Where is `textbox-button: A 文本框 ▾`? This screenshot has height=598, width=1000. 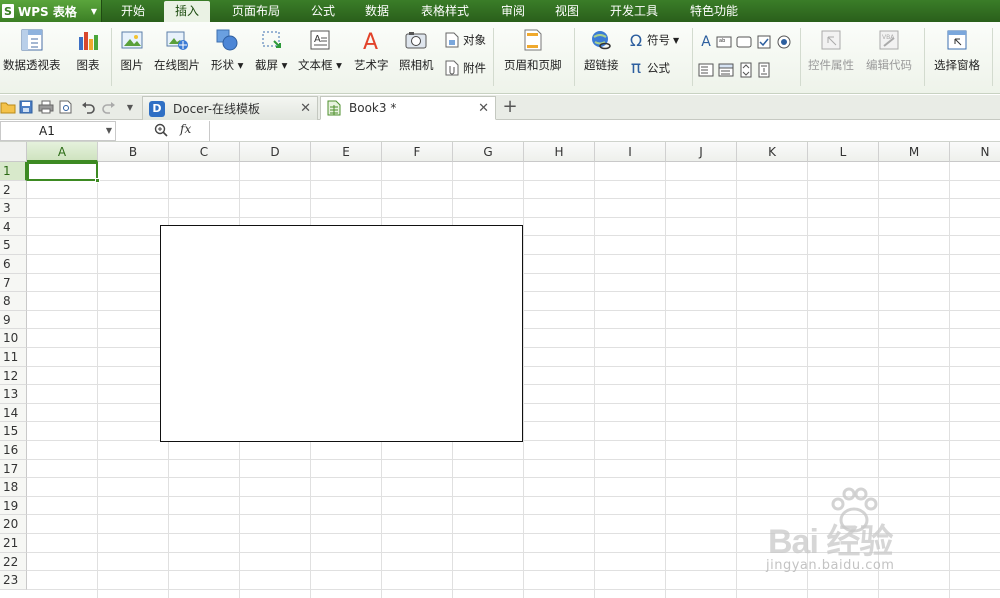 textbox-button: A 文本框 ▾ is located at coordinates (320, 50).